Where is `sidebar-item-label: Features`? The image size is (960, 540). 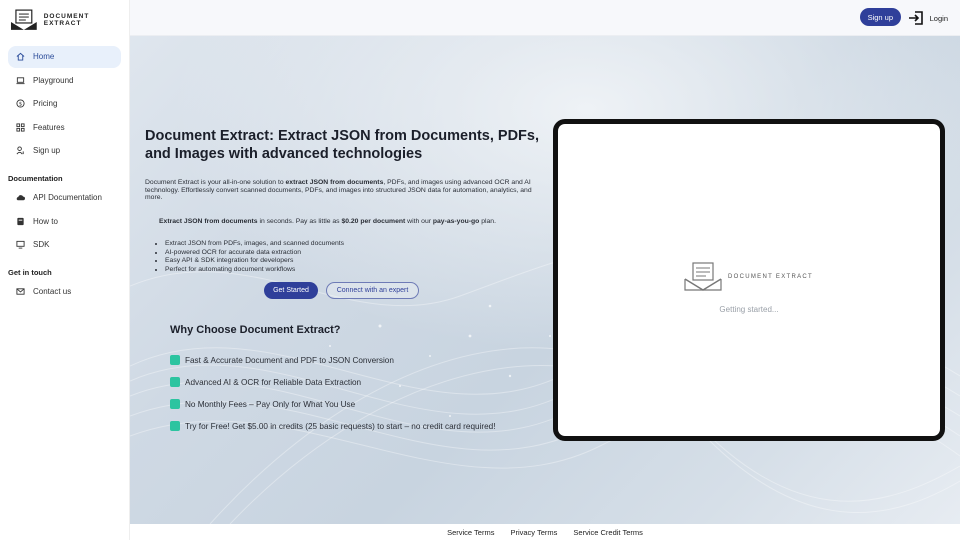
sidebar-item-label: Features is located at coordinates (49, 127).